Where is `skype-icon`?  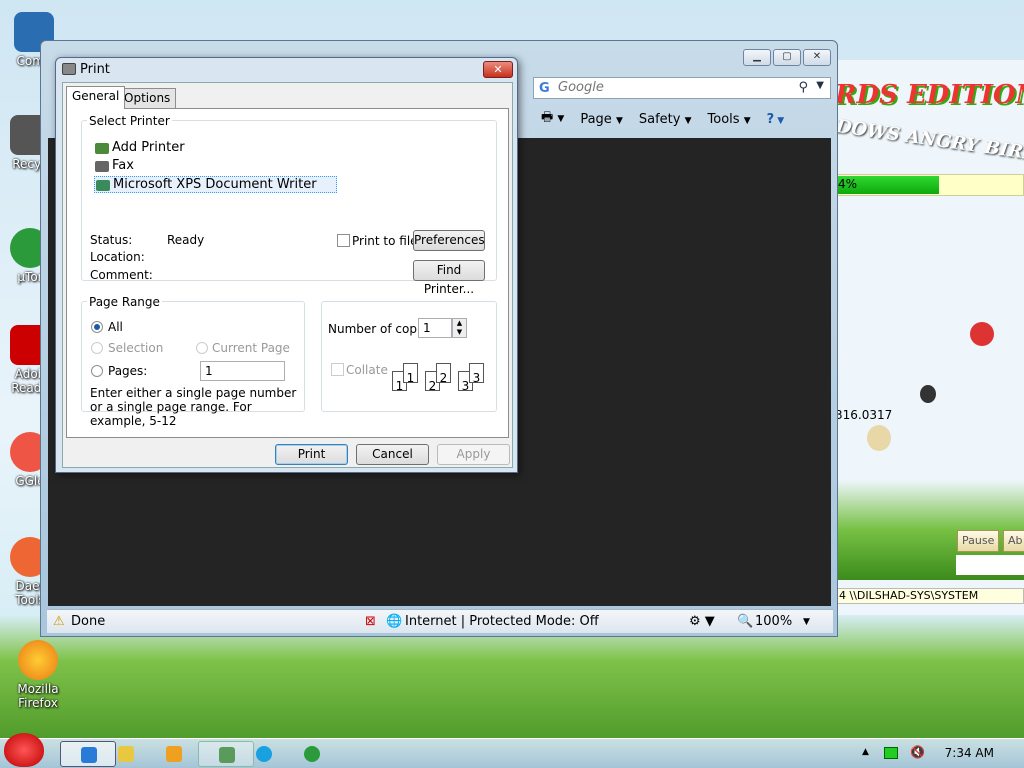
skype-icon is located at coordinates (264, 754).